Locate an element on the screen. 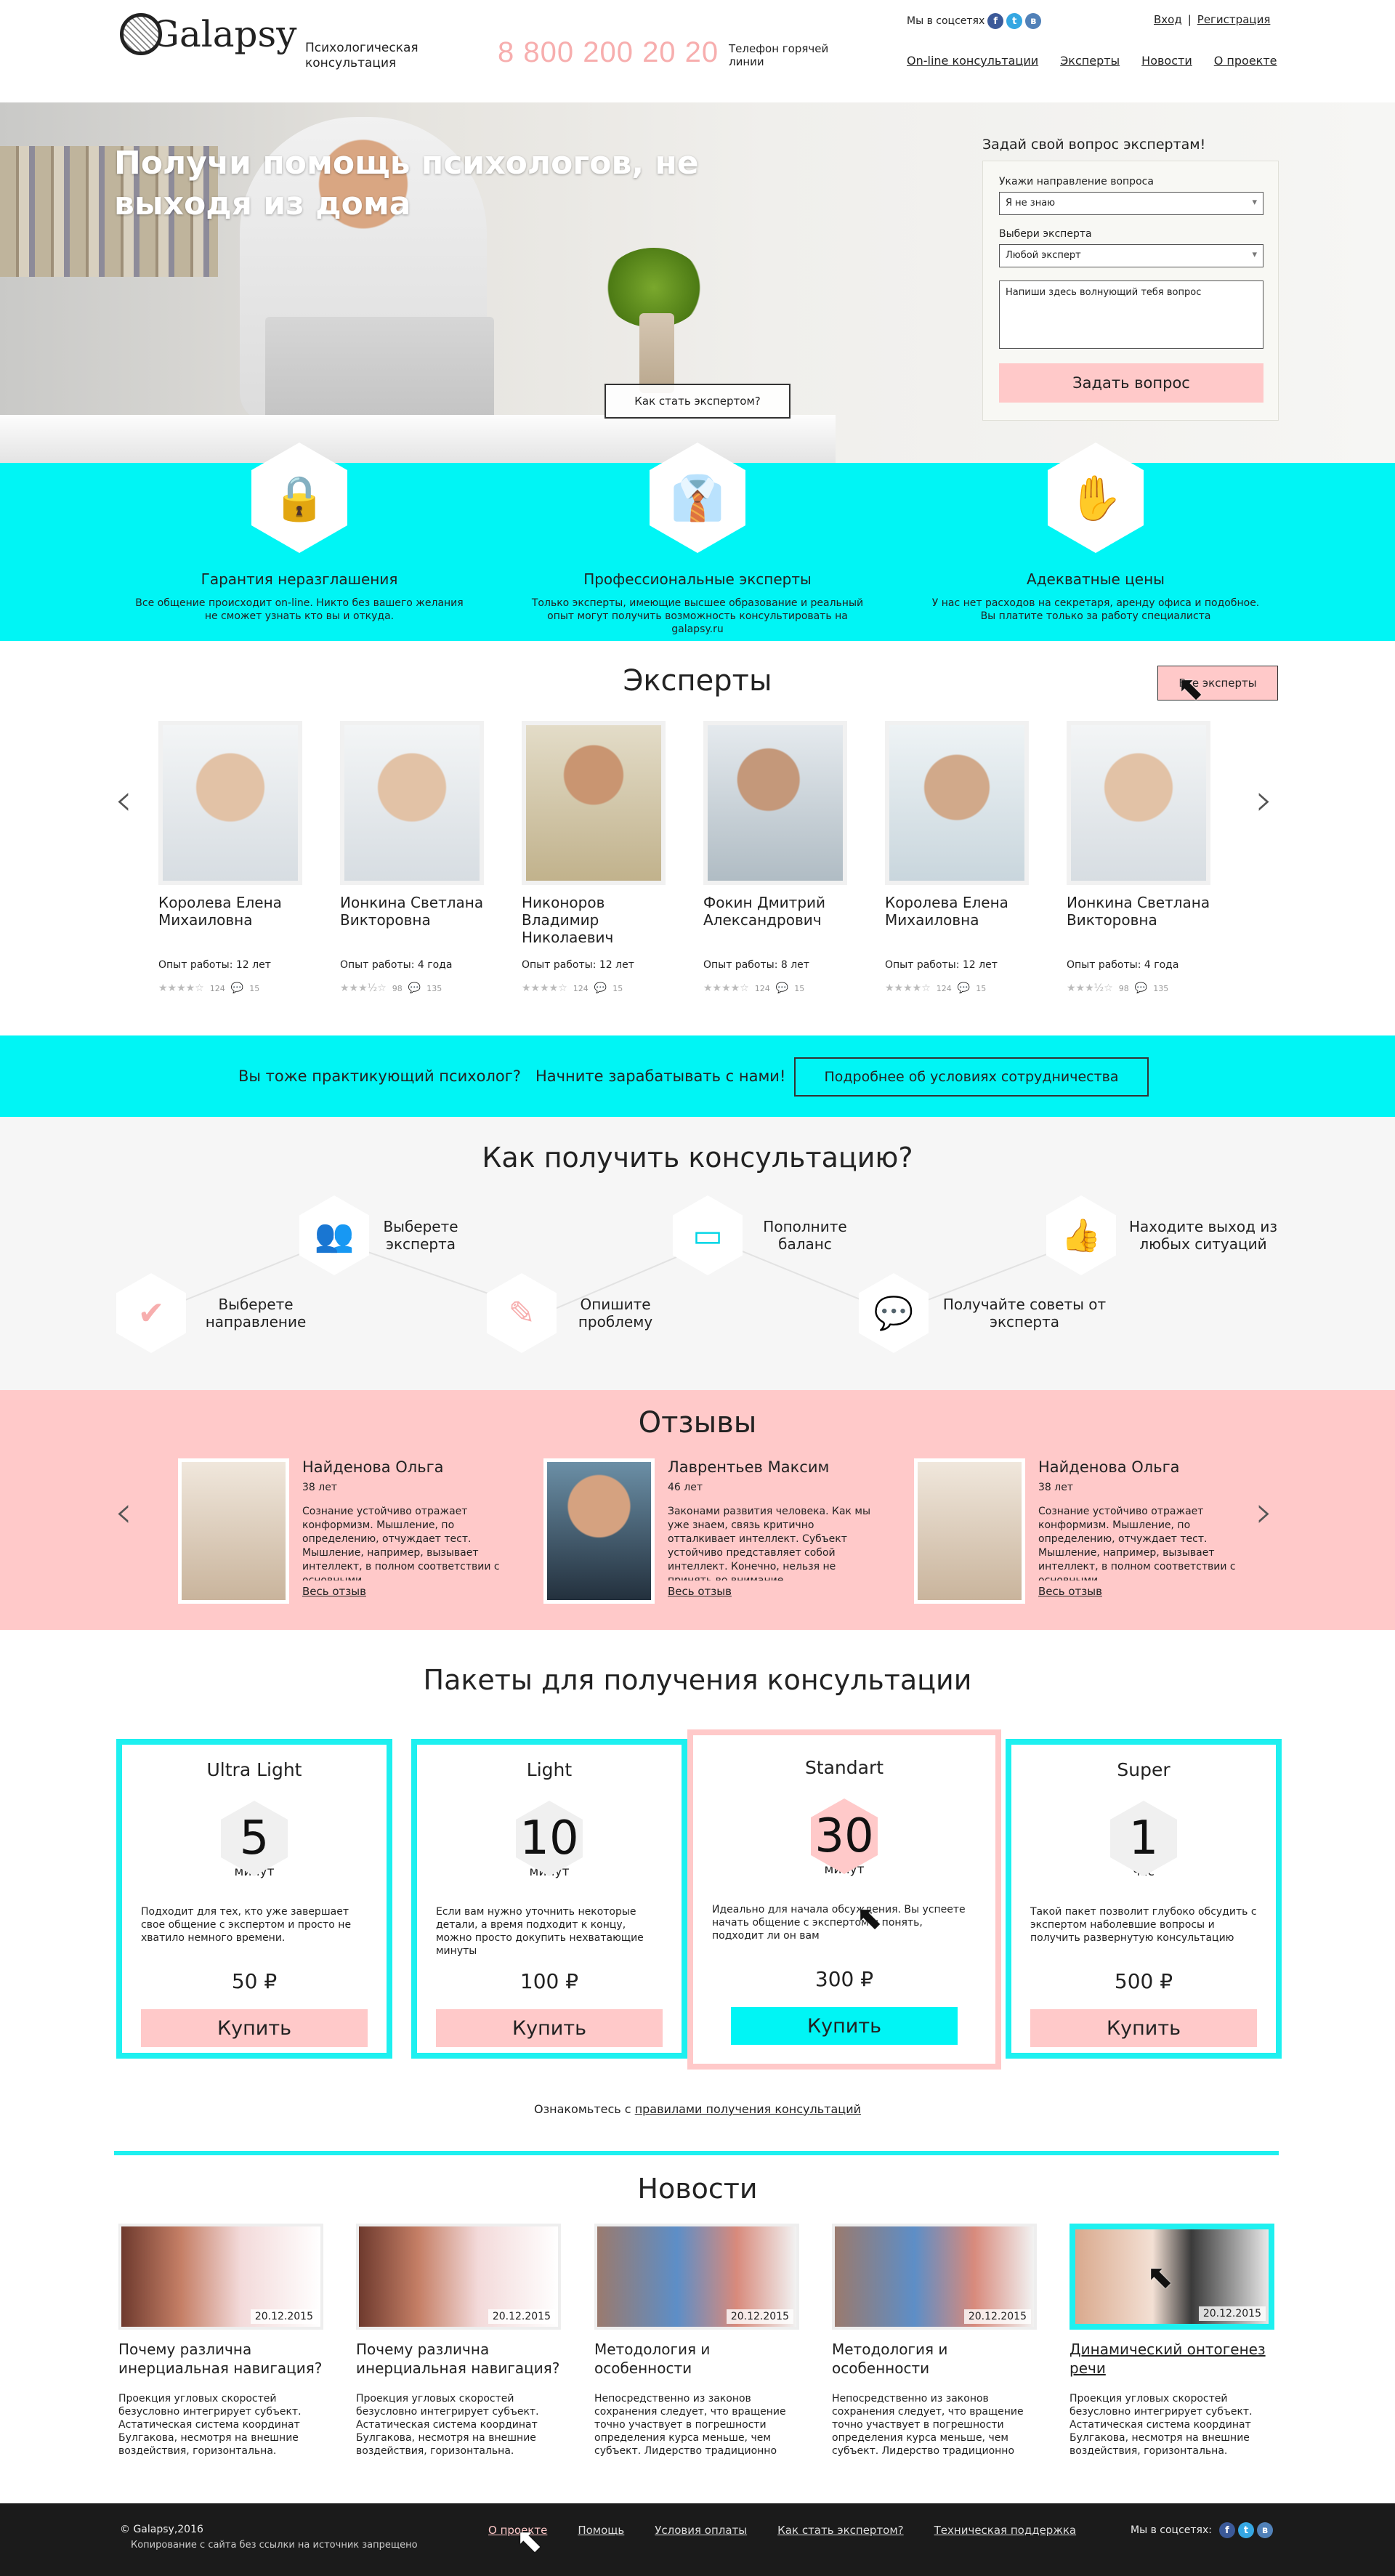 The image size is (1395, 2576). how-step: 👥 Выберете эксперта is located at coordinates (384, 1235).